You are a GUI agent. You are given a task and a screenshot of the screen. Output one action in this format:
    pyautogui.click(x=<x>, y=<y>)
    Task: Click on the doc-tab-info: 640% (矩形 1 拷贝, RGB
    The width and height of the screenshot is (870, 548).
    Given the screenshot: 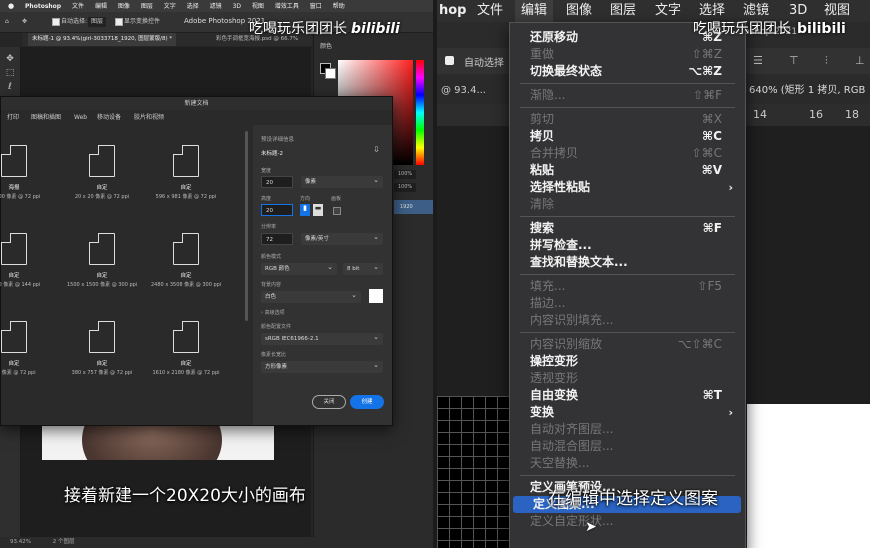 What is the action you would take?
    pyautogui.click(x=807, y=91)
    